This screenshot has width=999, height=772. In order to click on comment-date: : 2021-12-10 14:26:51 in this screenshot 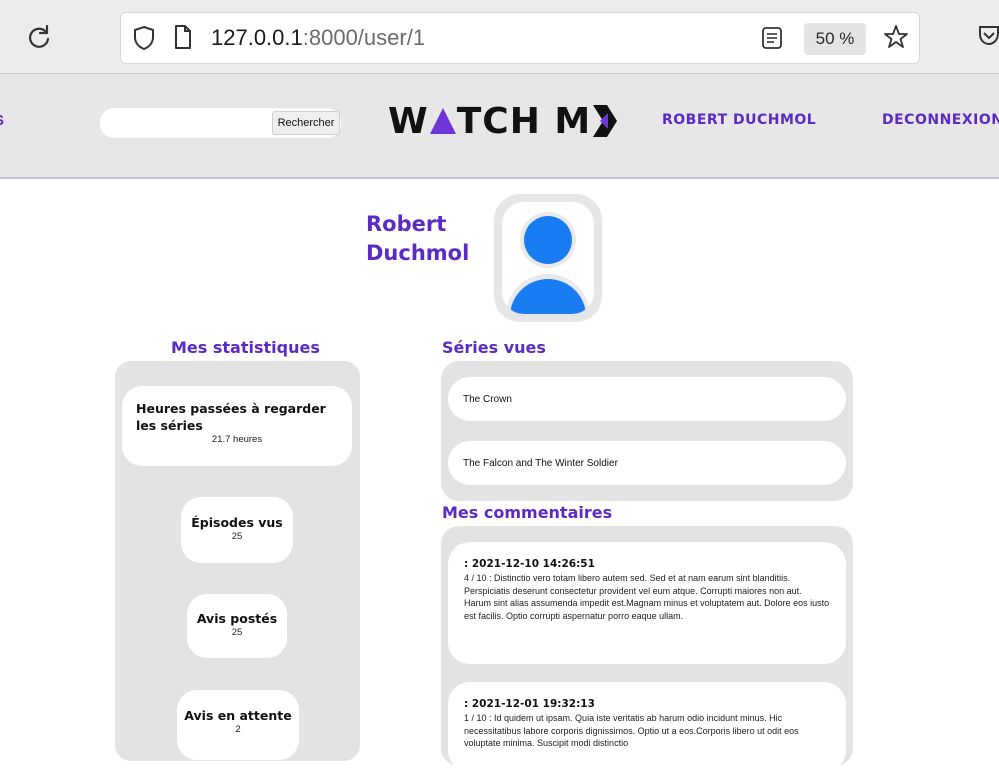, I will do `click(529, 564)`.